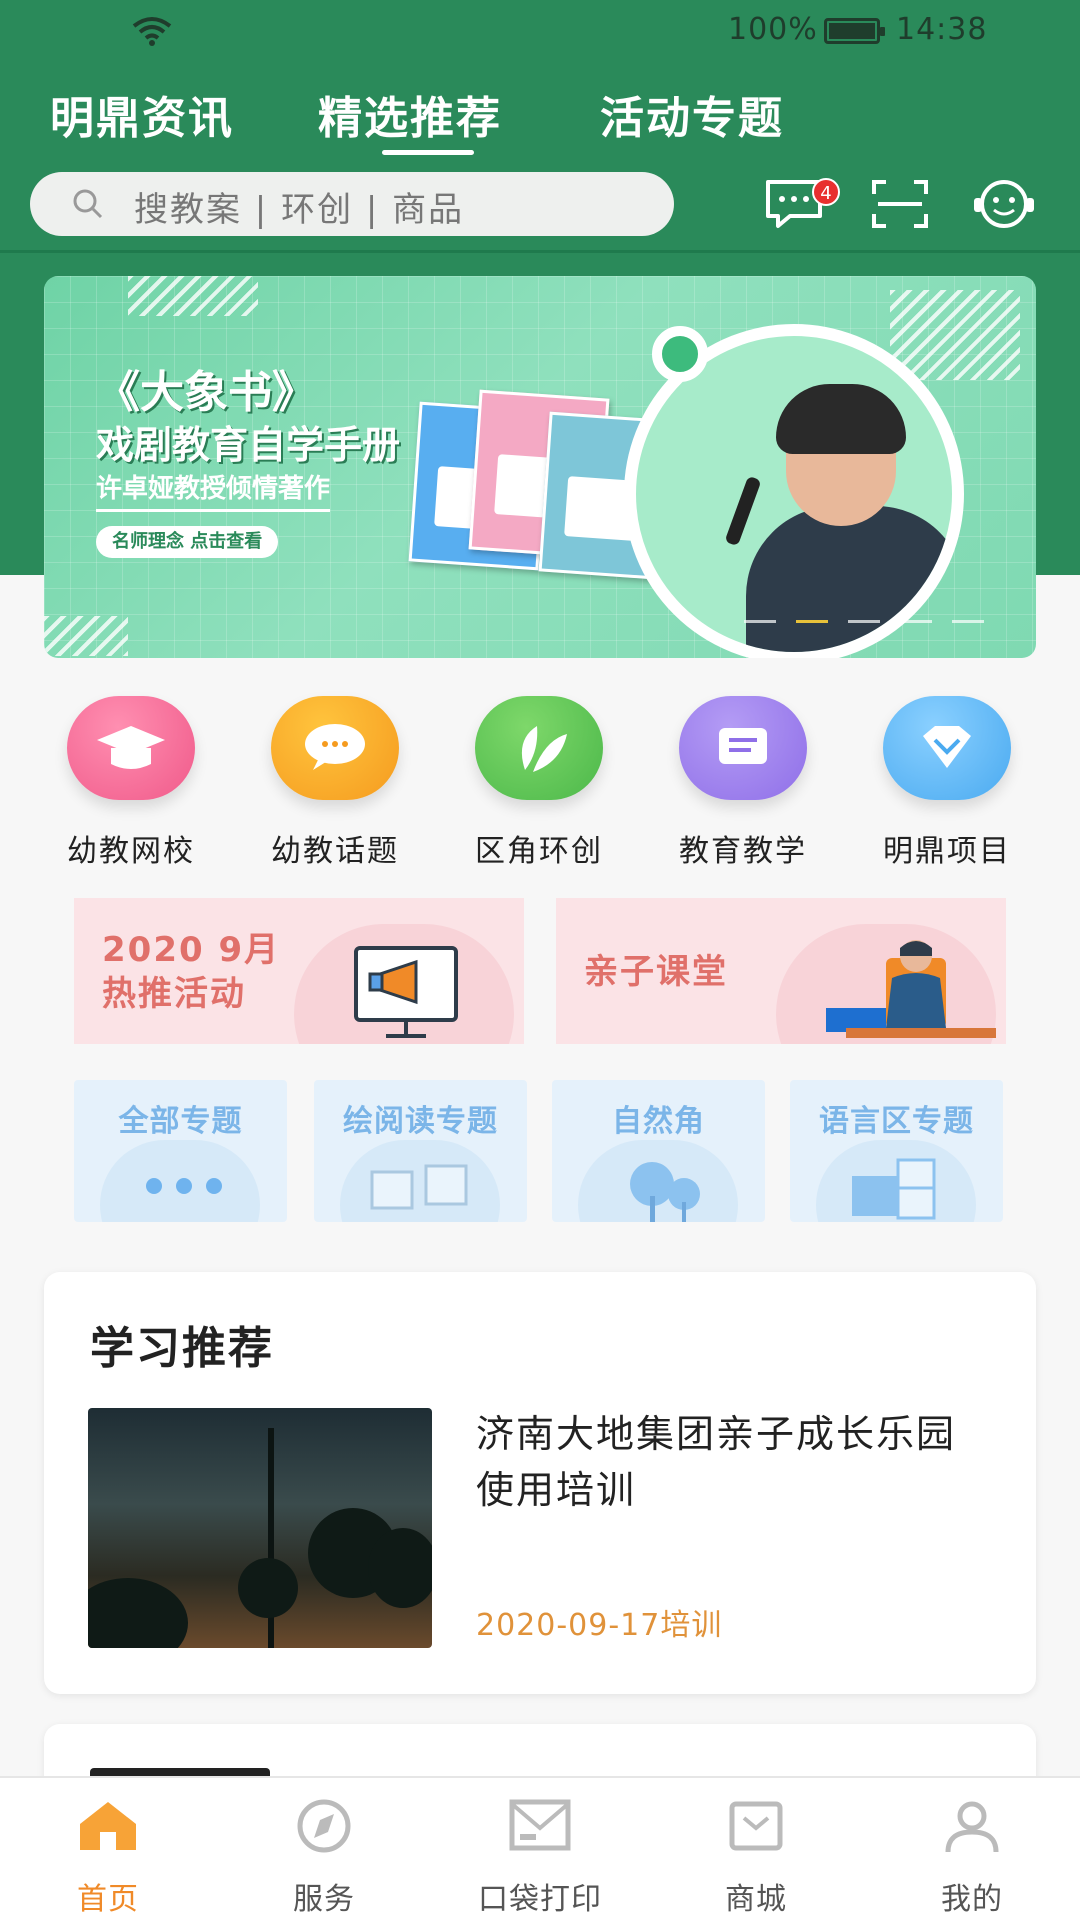 The width and height of the screenshot is (1080, 1920). What do you see at coordinates (656, 972) in the screenshot?
I see `promo-title: 亲子课堂` at bounding box center [656, 972].